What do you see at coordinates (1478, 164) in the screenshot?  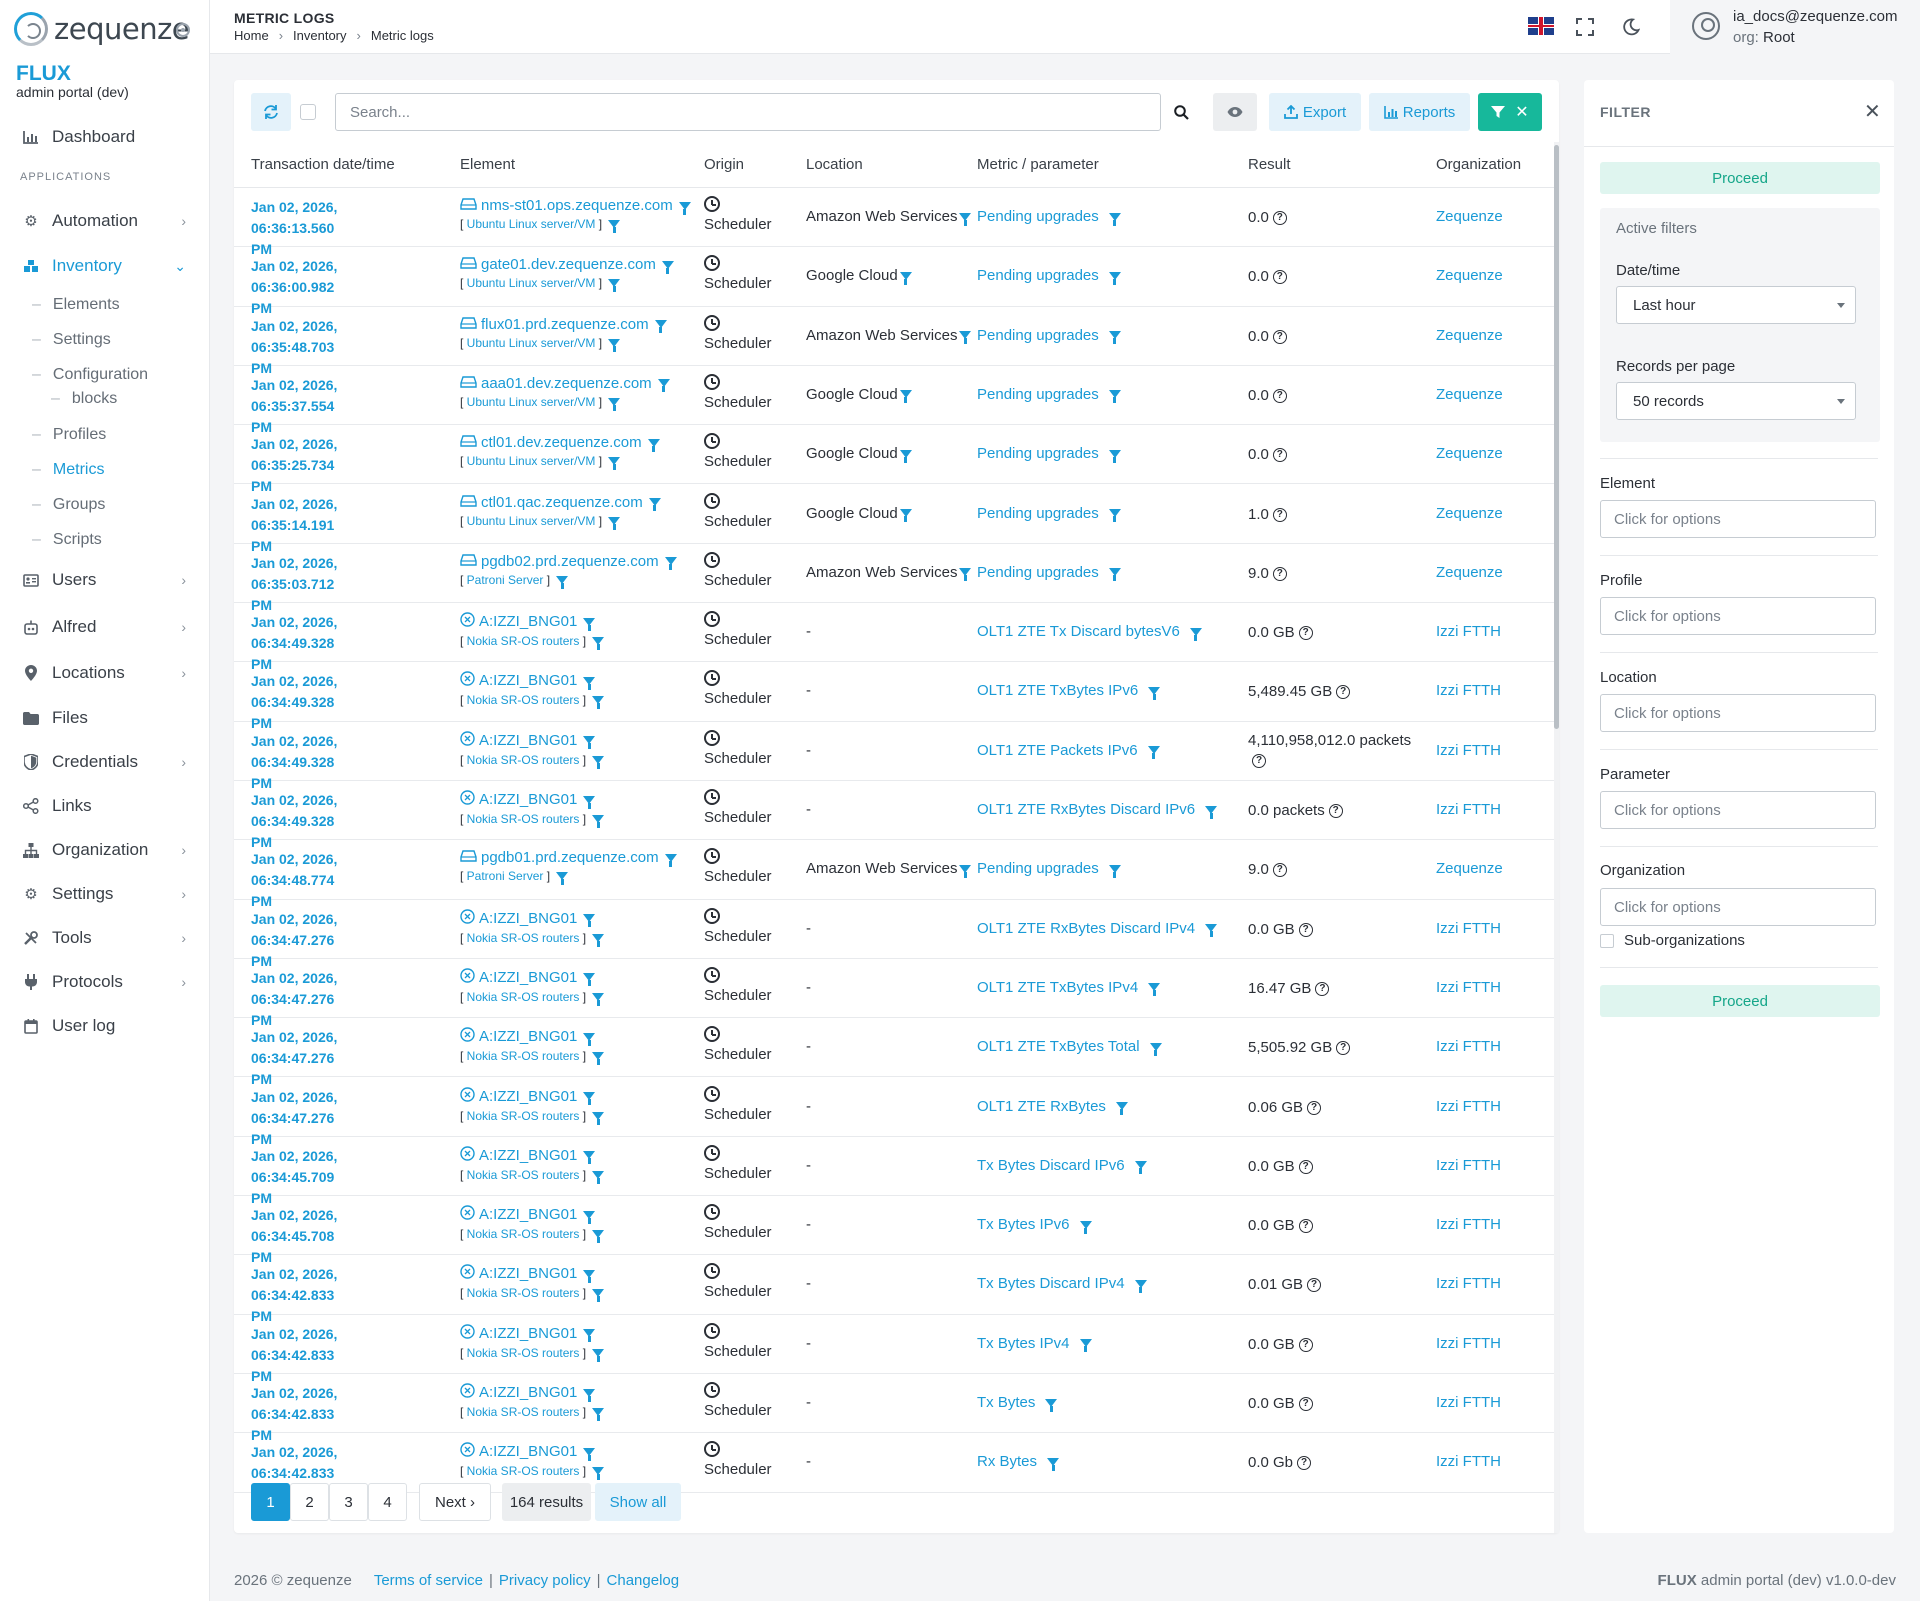 I see `col-organization: Organization` at bounding box center [1478, 164].